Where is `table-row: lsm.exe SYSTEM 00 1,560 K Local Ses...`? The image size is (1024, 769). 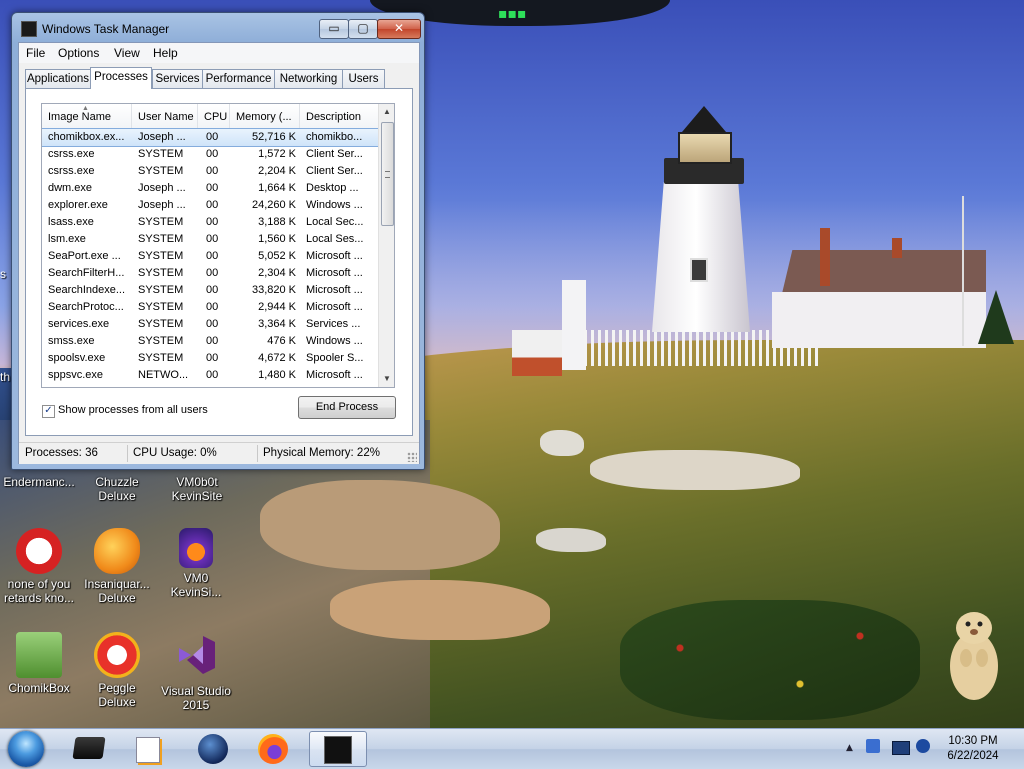 table-row: lsm.exe SYSTEM 00 1,560 K Local Ses... is located at coordinates (210, 239).